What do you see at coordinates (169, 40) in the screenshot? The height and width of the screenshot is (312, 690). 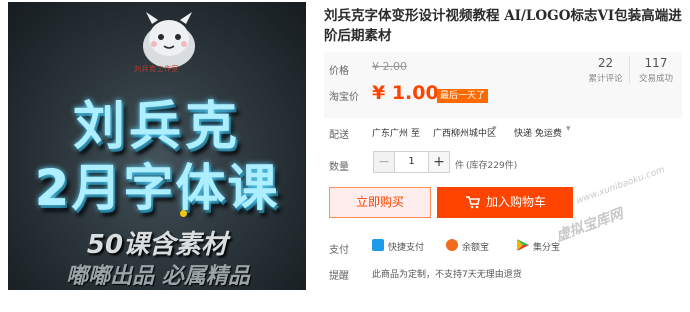 I see `mascot-illustration` at bounding box center [169, 40].